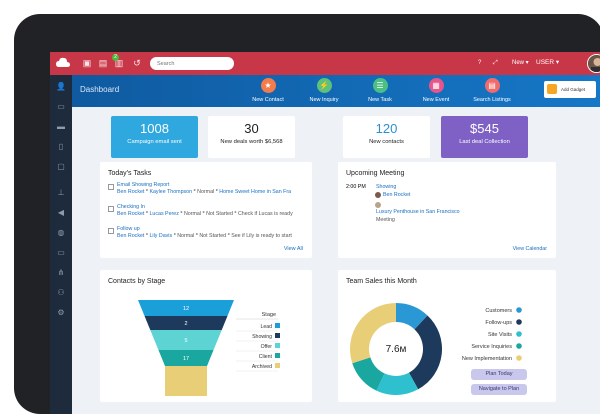 The width and height of the screenshot is (600, 414). Describe the element at coordinates (386, 137) in the screenshot. I see `kpi-new-contacts: 120 New contacts` at that location.